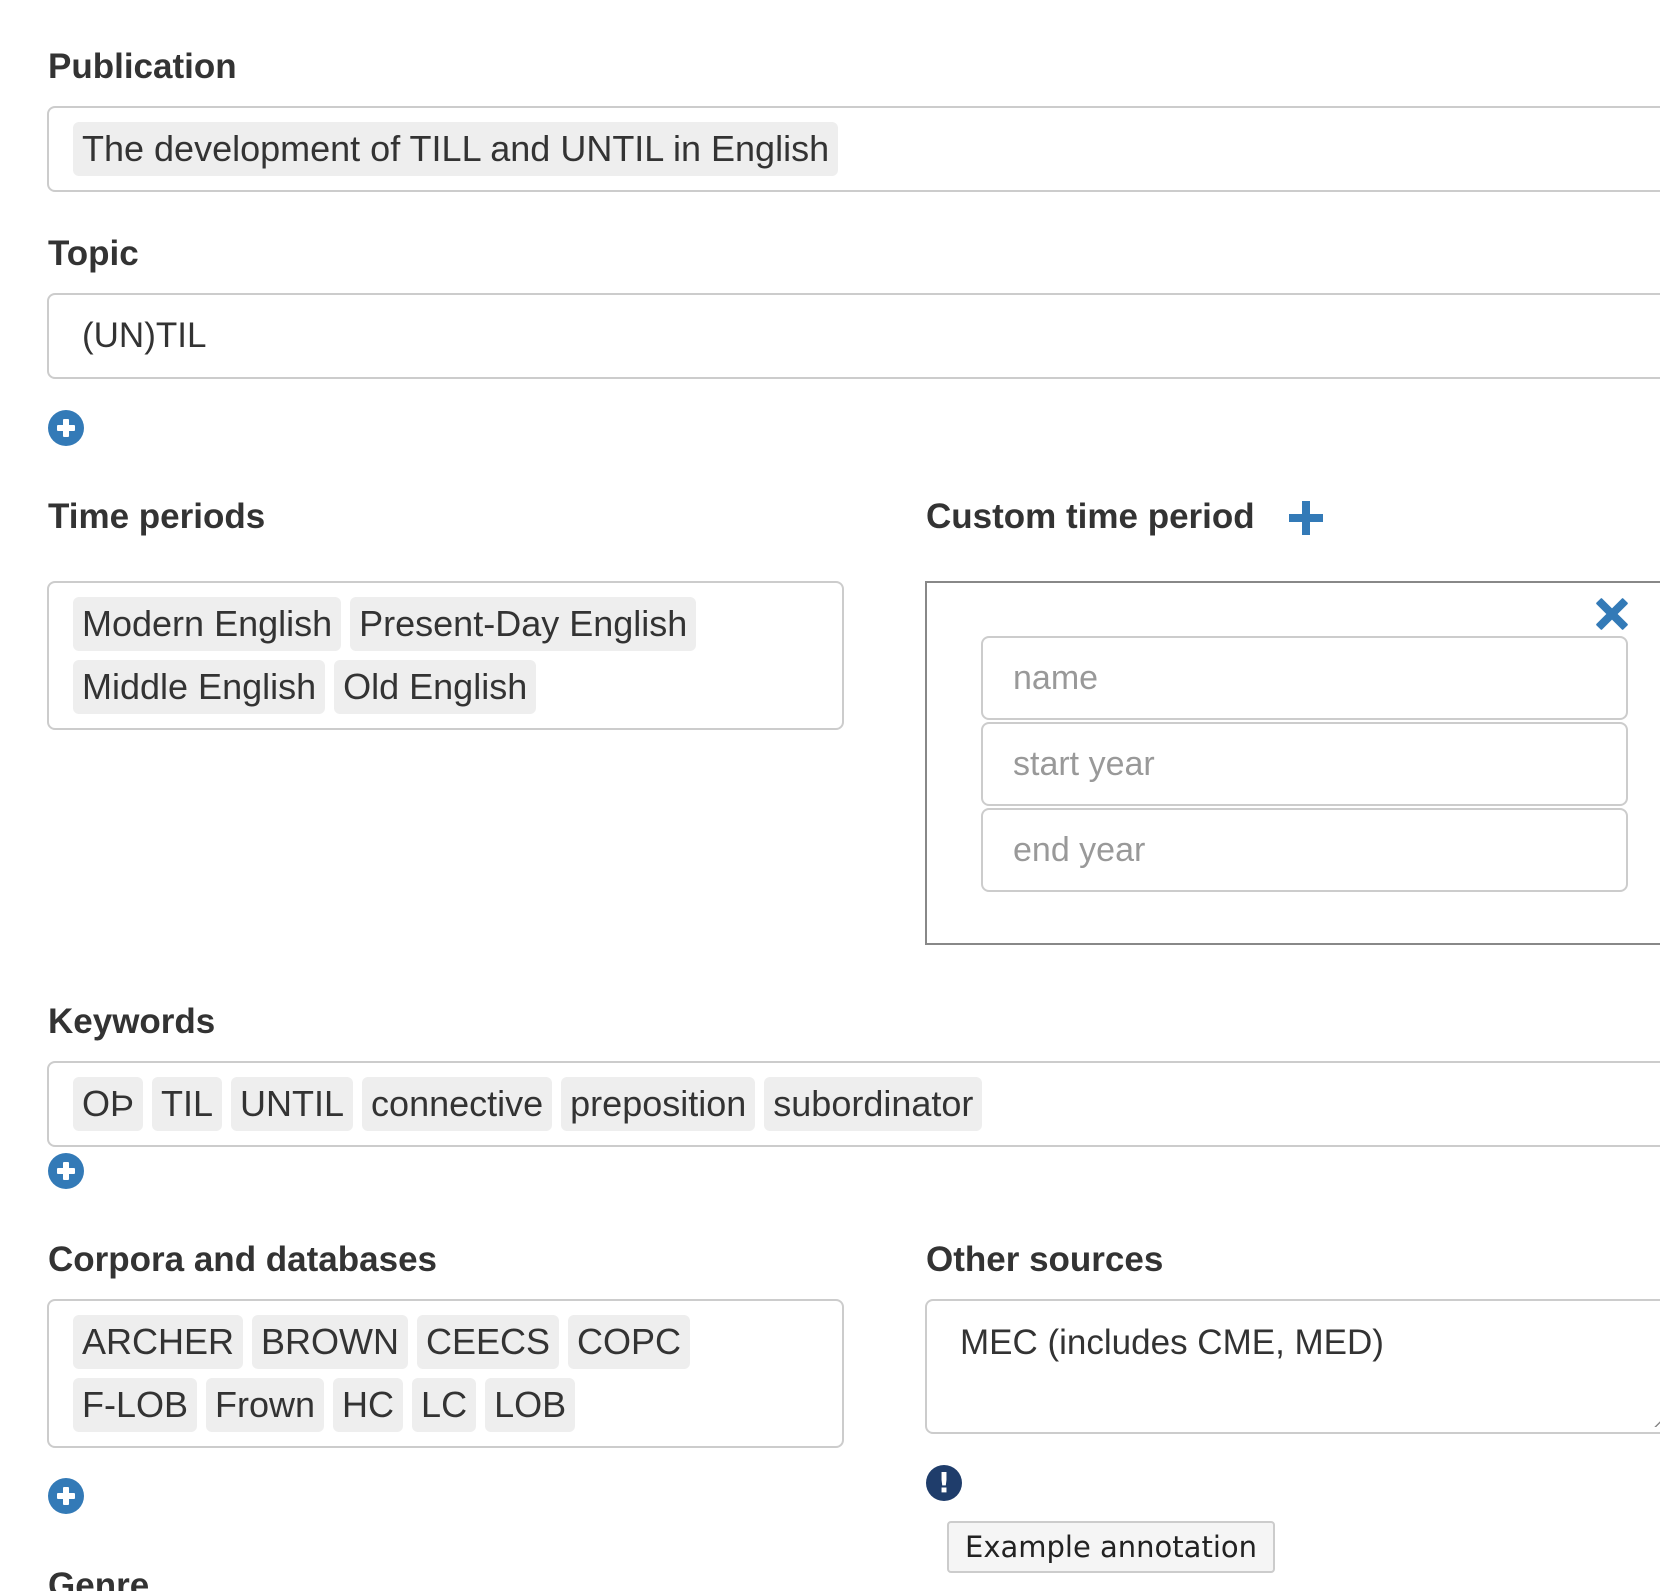  Describe the element at coordinates (99, 1578) in the screenshot. I see `genre-label: Genre` at that location.